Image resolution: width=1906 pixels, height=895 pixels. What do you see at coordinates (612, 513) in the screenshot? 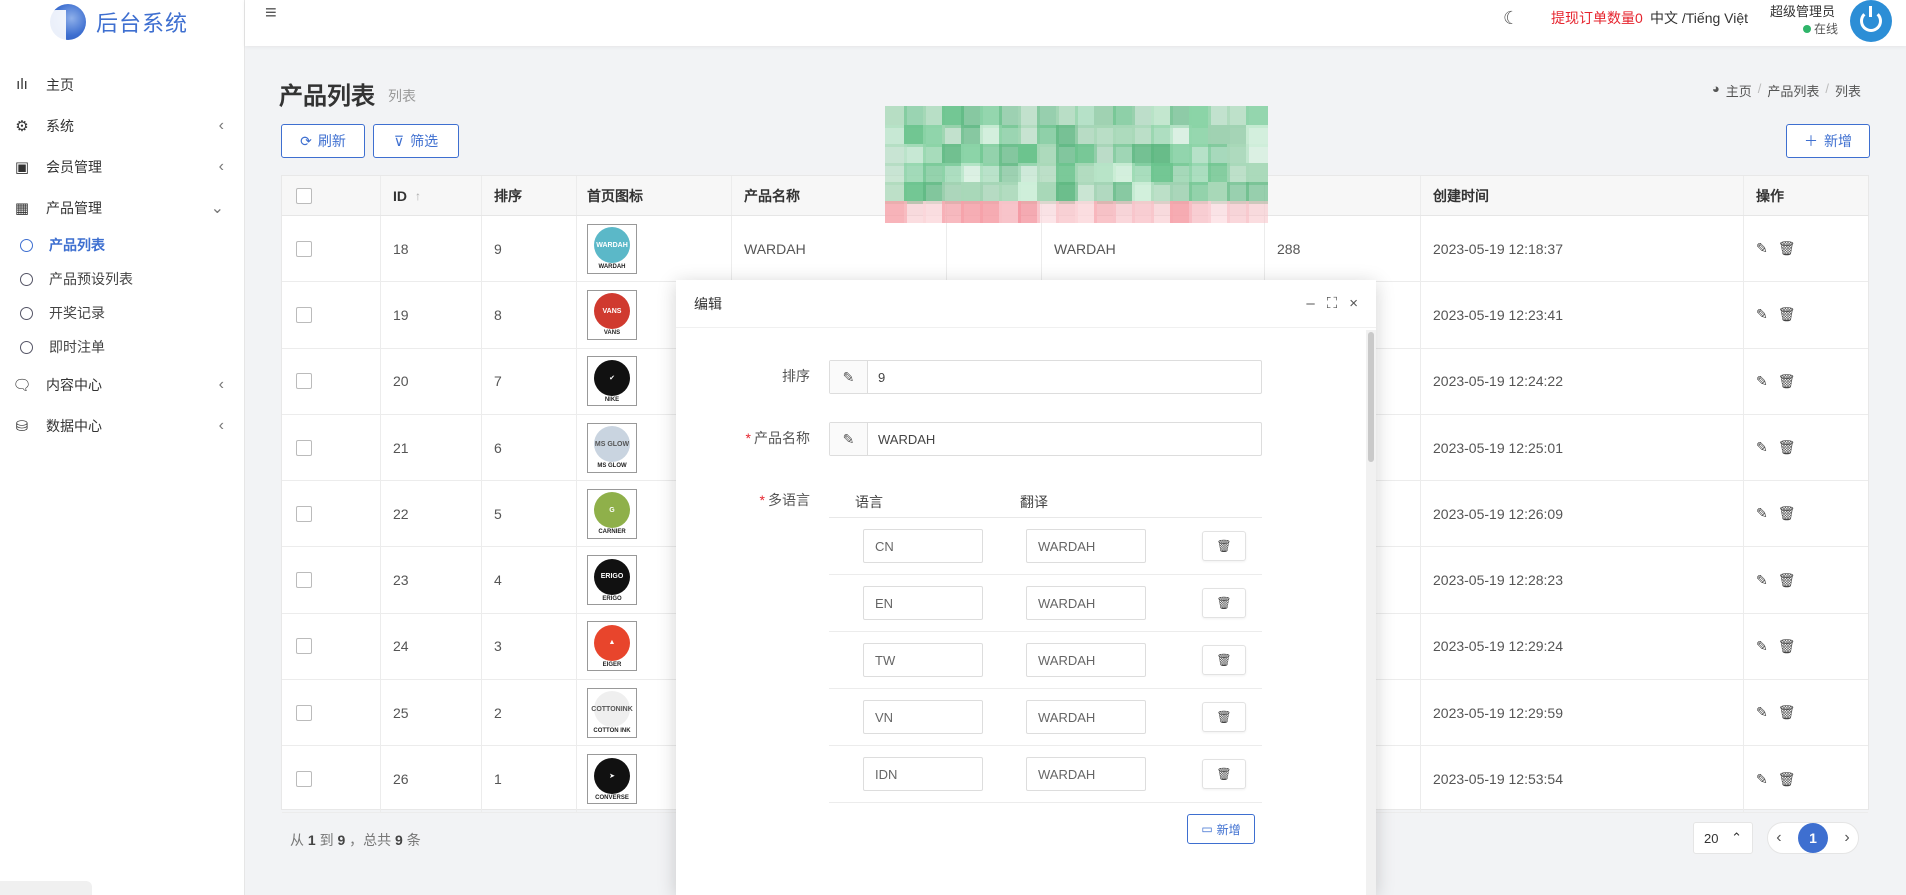
I see `brand-logo-image: G CARNIER` at bounding box center [612, 513].